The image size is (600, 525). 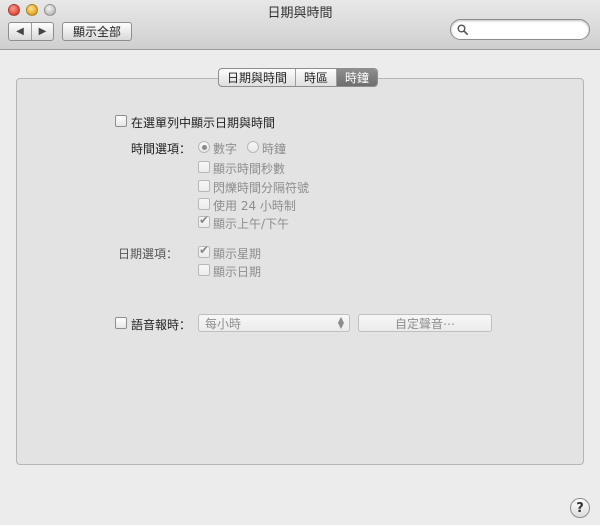 What do you see at coordinates (253, 147) in the screenshot?
I see `analog-radio` at bounding box center [253, 147].